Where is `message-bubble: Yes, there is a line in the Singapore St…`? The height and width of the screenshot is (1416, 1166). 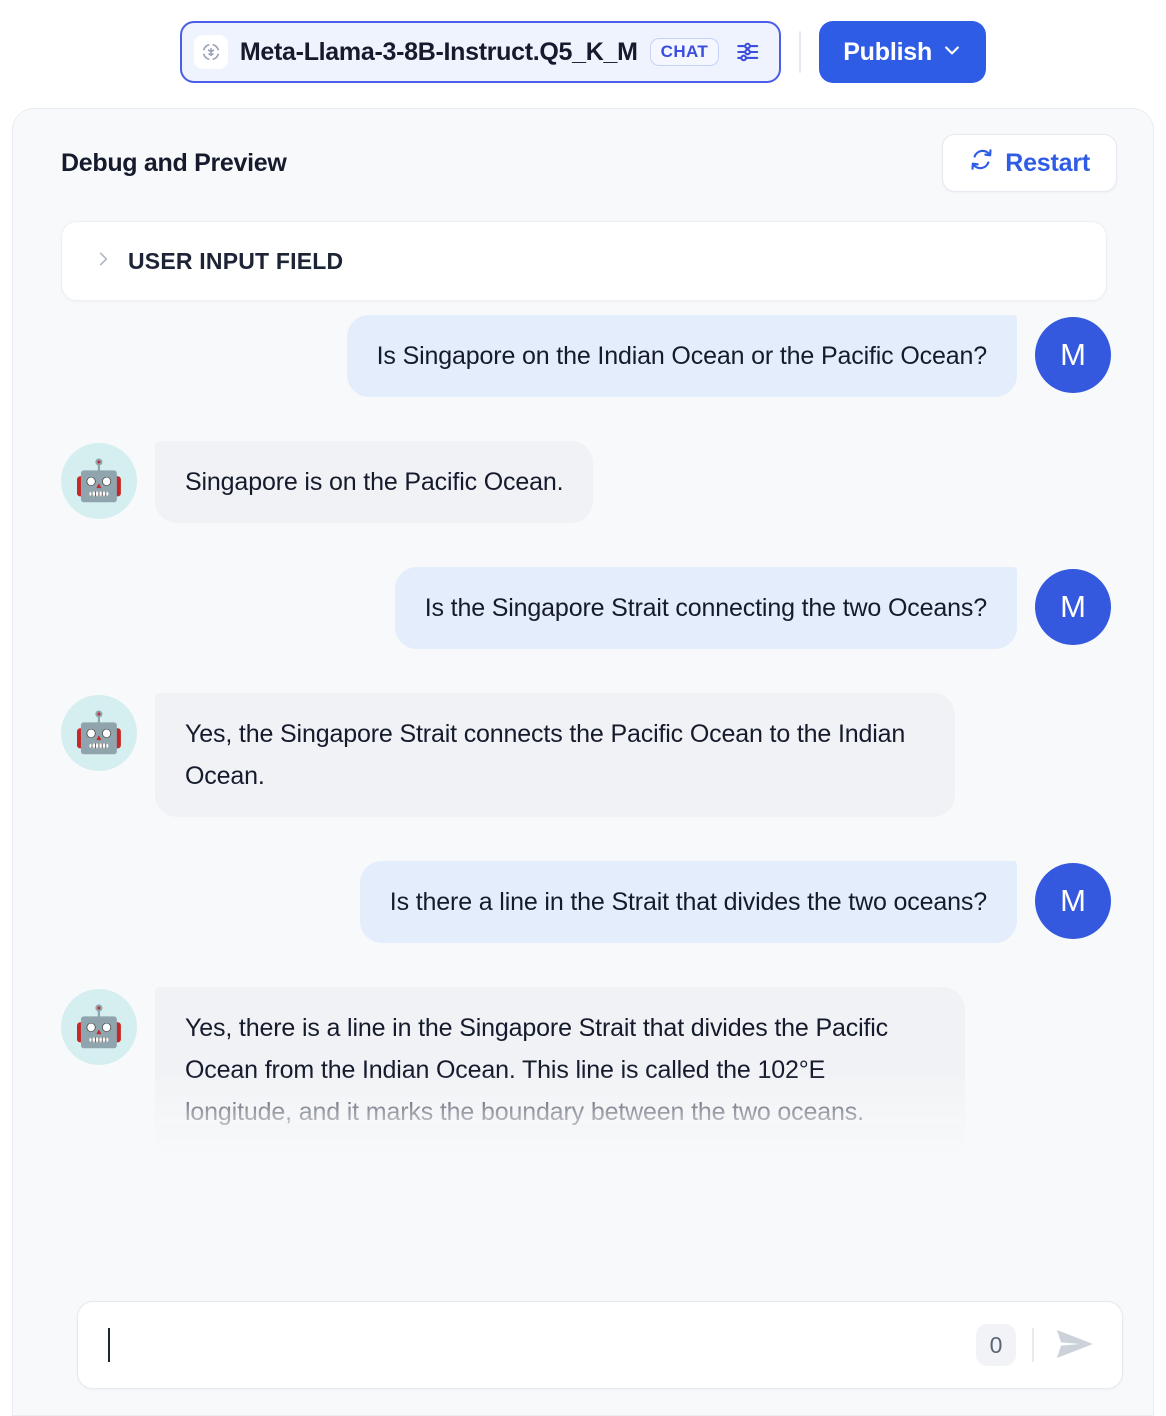 message-bubble: Yes, there is a line in the Singapore St… is located at coordinates (560, 1070).